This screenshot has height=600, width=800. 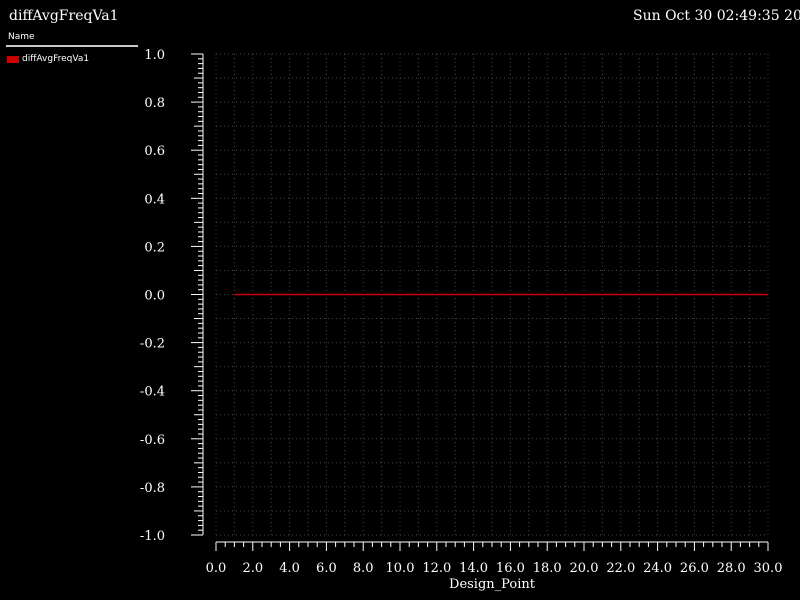 What do you see at coordinates (547, 568) in the screenshot?
I see `x-tick-label: 18.0` at bounding box center [547, 568].